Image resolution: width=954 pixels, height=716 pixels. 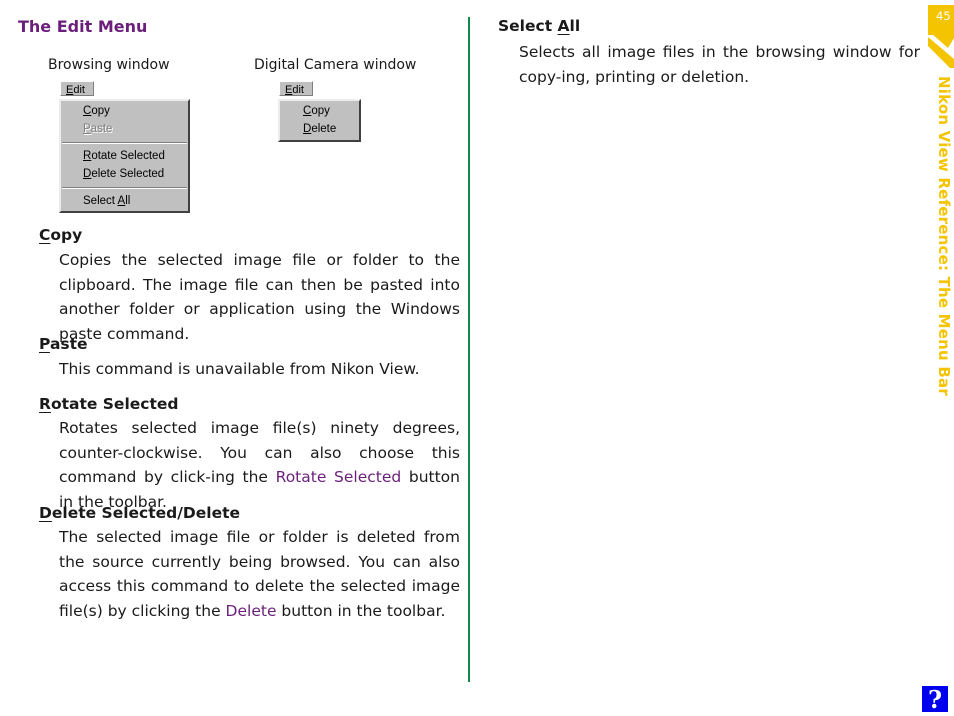 I want to click on menu-item-paste: Paste, so click(x=124, y=130).